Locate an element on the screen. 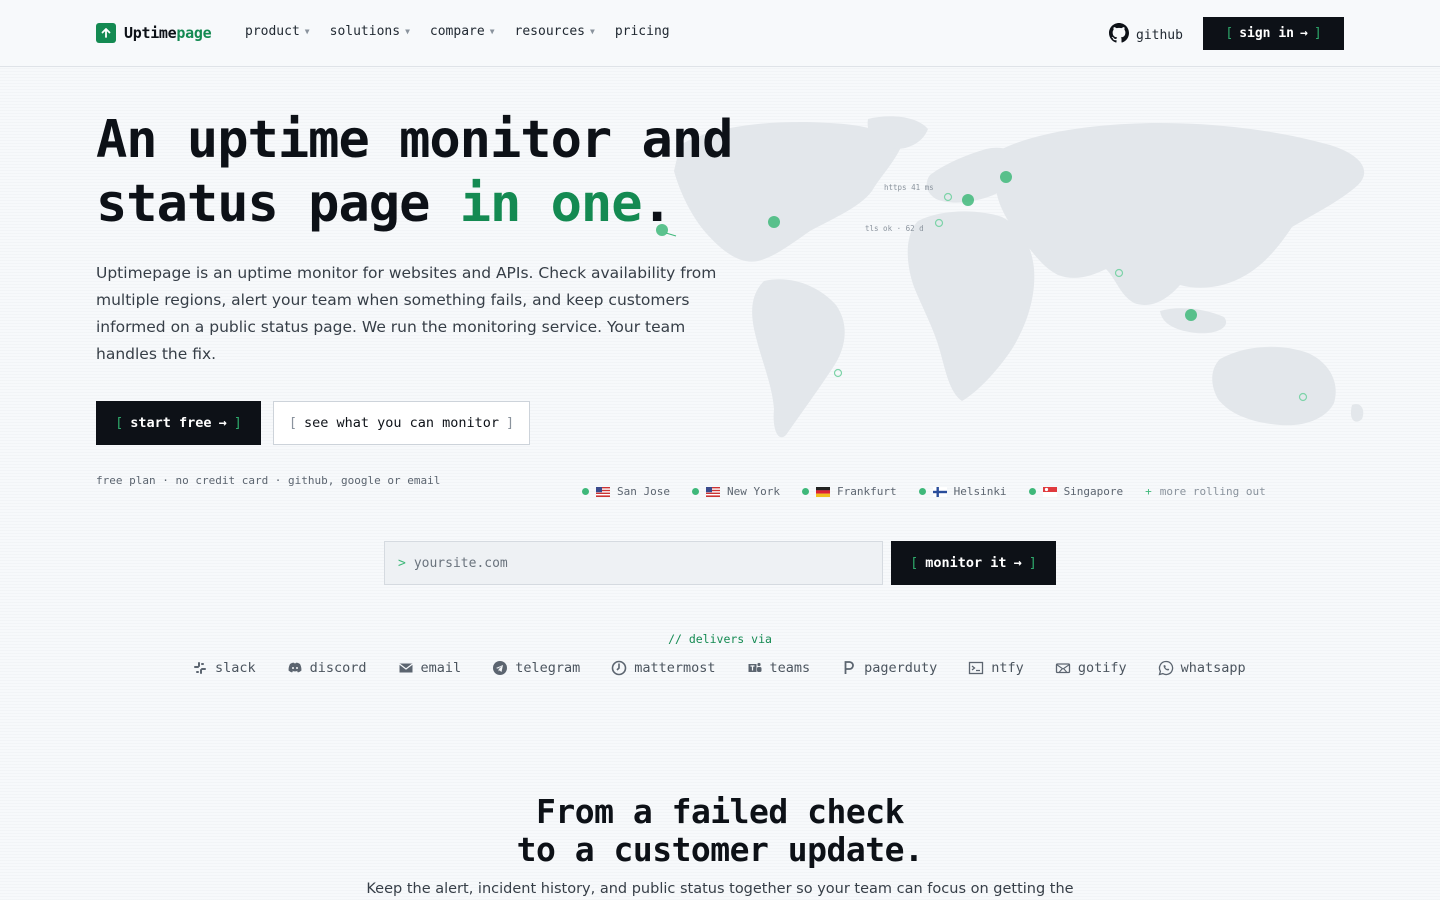 The width and height of the screenshot is (1440, 900). integration-gotify: gotify is located at coordinates (1091, 668).